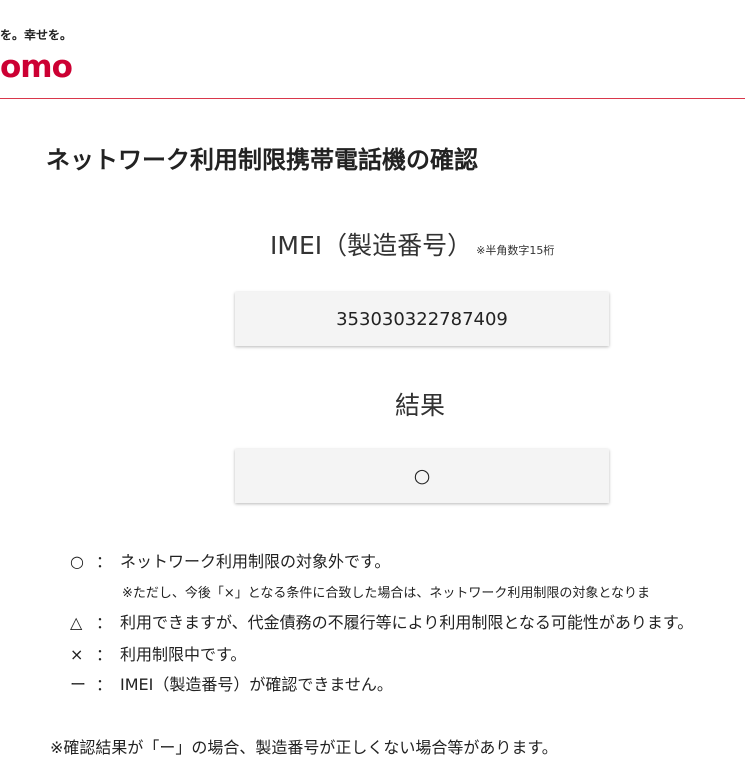  I want to click on result-value-field: ○, so click(422, 476).